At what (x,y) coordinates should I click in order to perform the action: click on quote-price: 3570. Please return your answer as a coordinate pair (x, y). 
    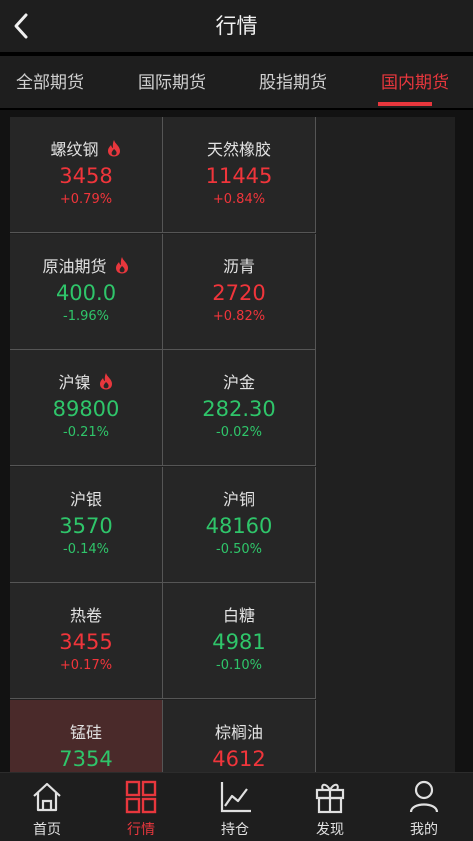
    Looking at the image, I should click on (86, 525).